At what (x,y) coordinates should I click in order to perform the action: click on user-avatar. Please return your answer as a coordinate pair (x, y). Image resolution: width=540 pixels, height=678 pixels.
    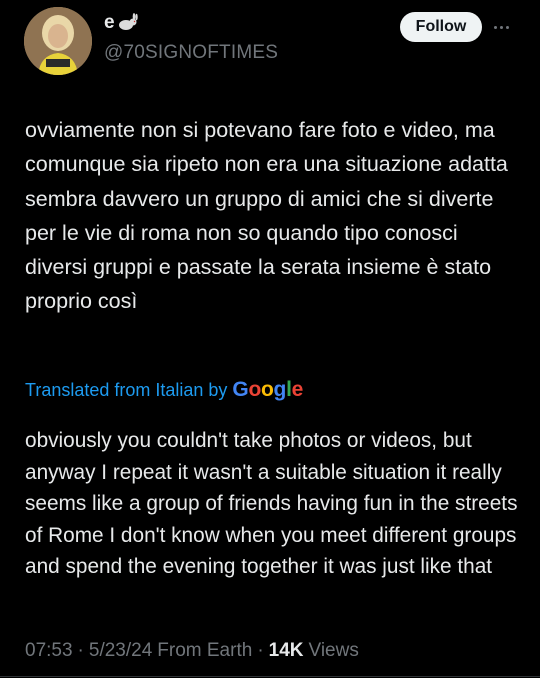
    Looking at the image, I should click on (58, 41).